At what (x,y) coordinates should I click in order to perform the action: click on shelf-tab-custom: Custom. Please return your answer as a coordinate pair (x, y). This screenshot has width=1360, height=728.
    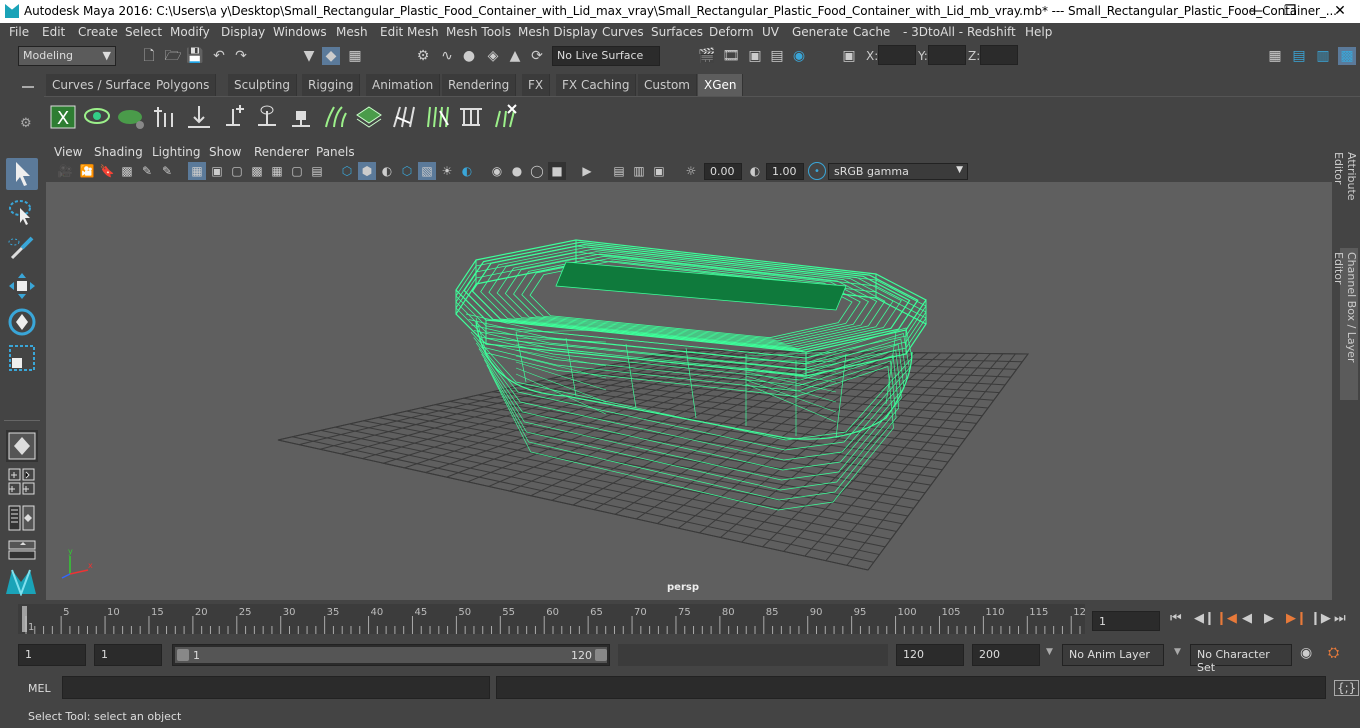
    Looking at the image, I should click on (667, 85).